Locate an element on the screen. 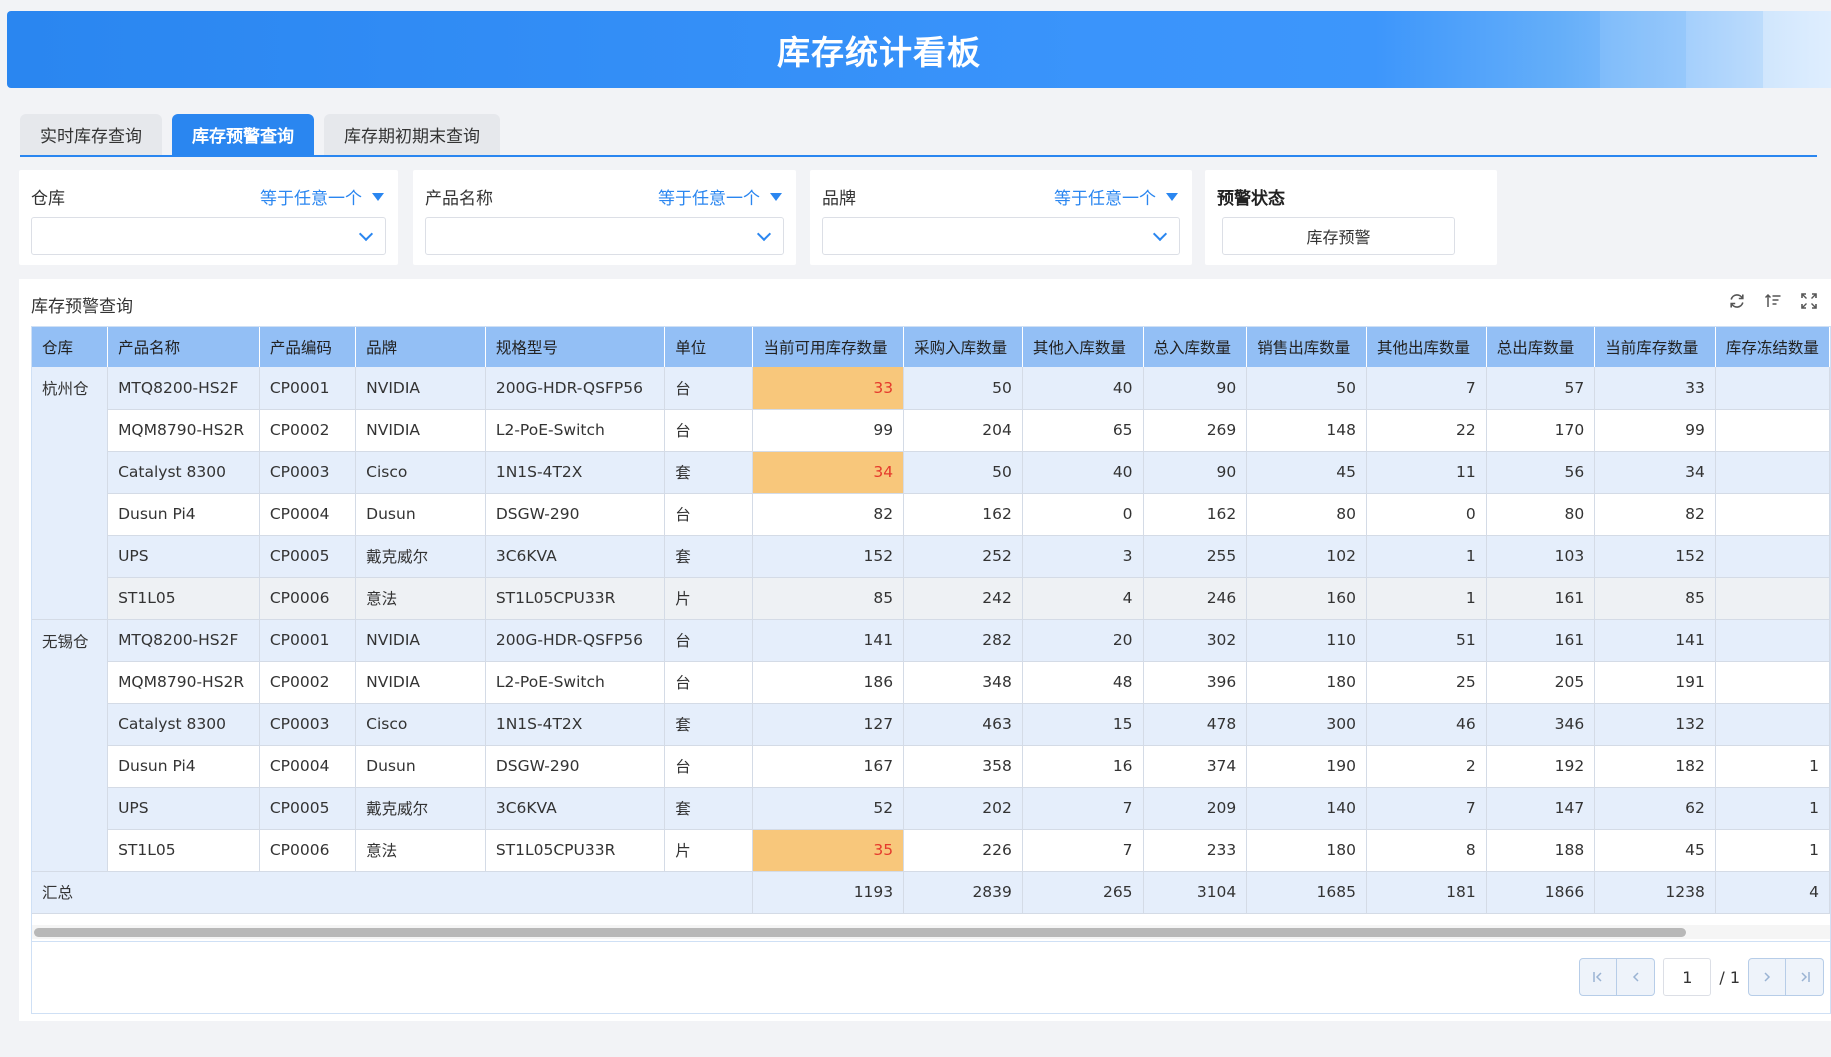 The width and height of the screenshot is (1831, 1057). cell-brand: 意法 is located at coordinates (420, 850).